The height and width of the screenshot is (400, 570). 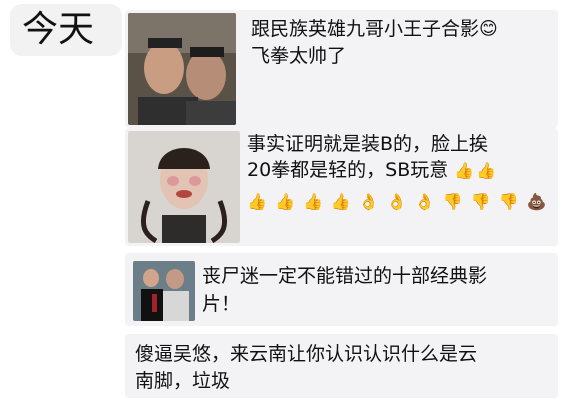 I want to click on post-card-4: 傻逼吴悠，来云南让你认识认识什么是云 南脚，垃圾, so click(x=341, y=366).